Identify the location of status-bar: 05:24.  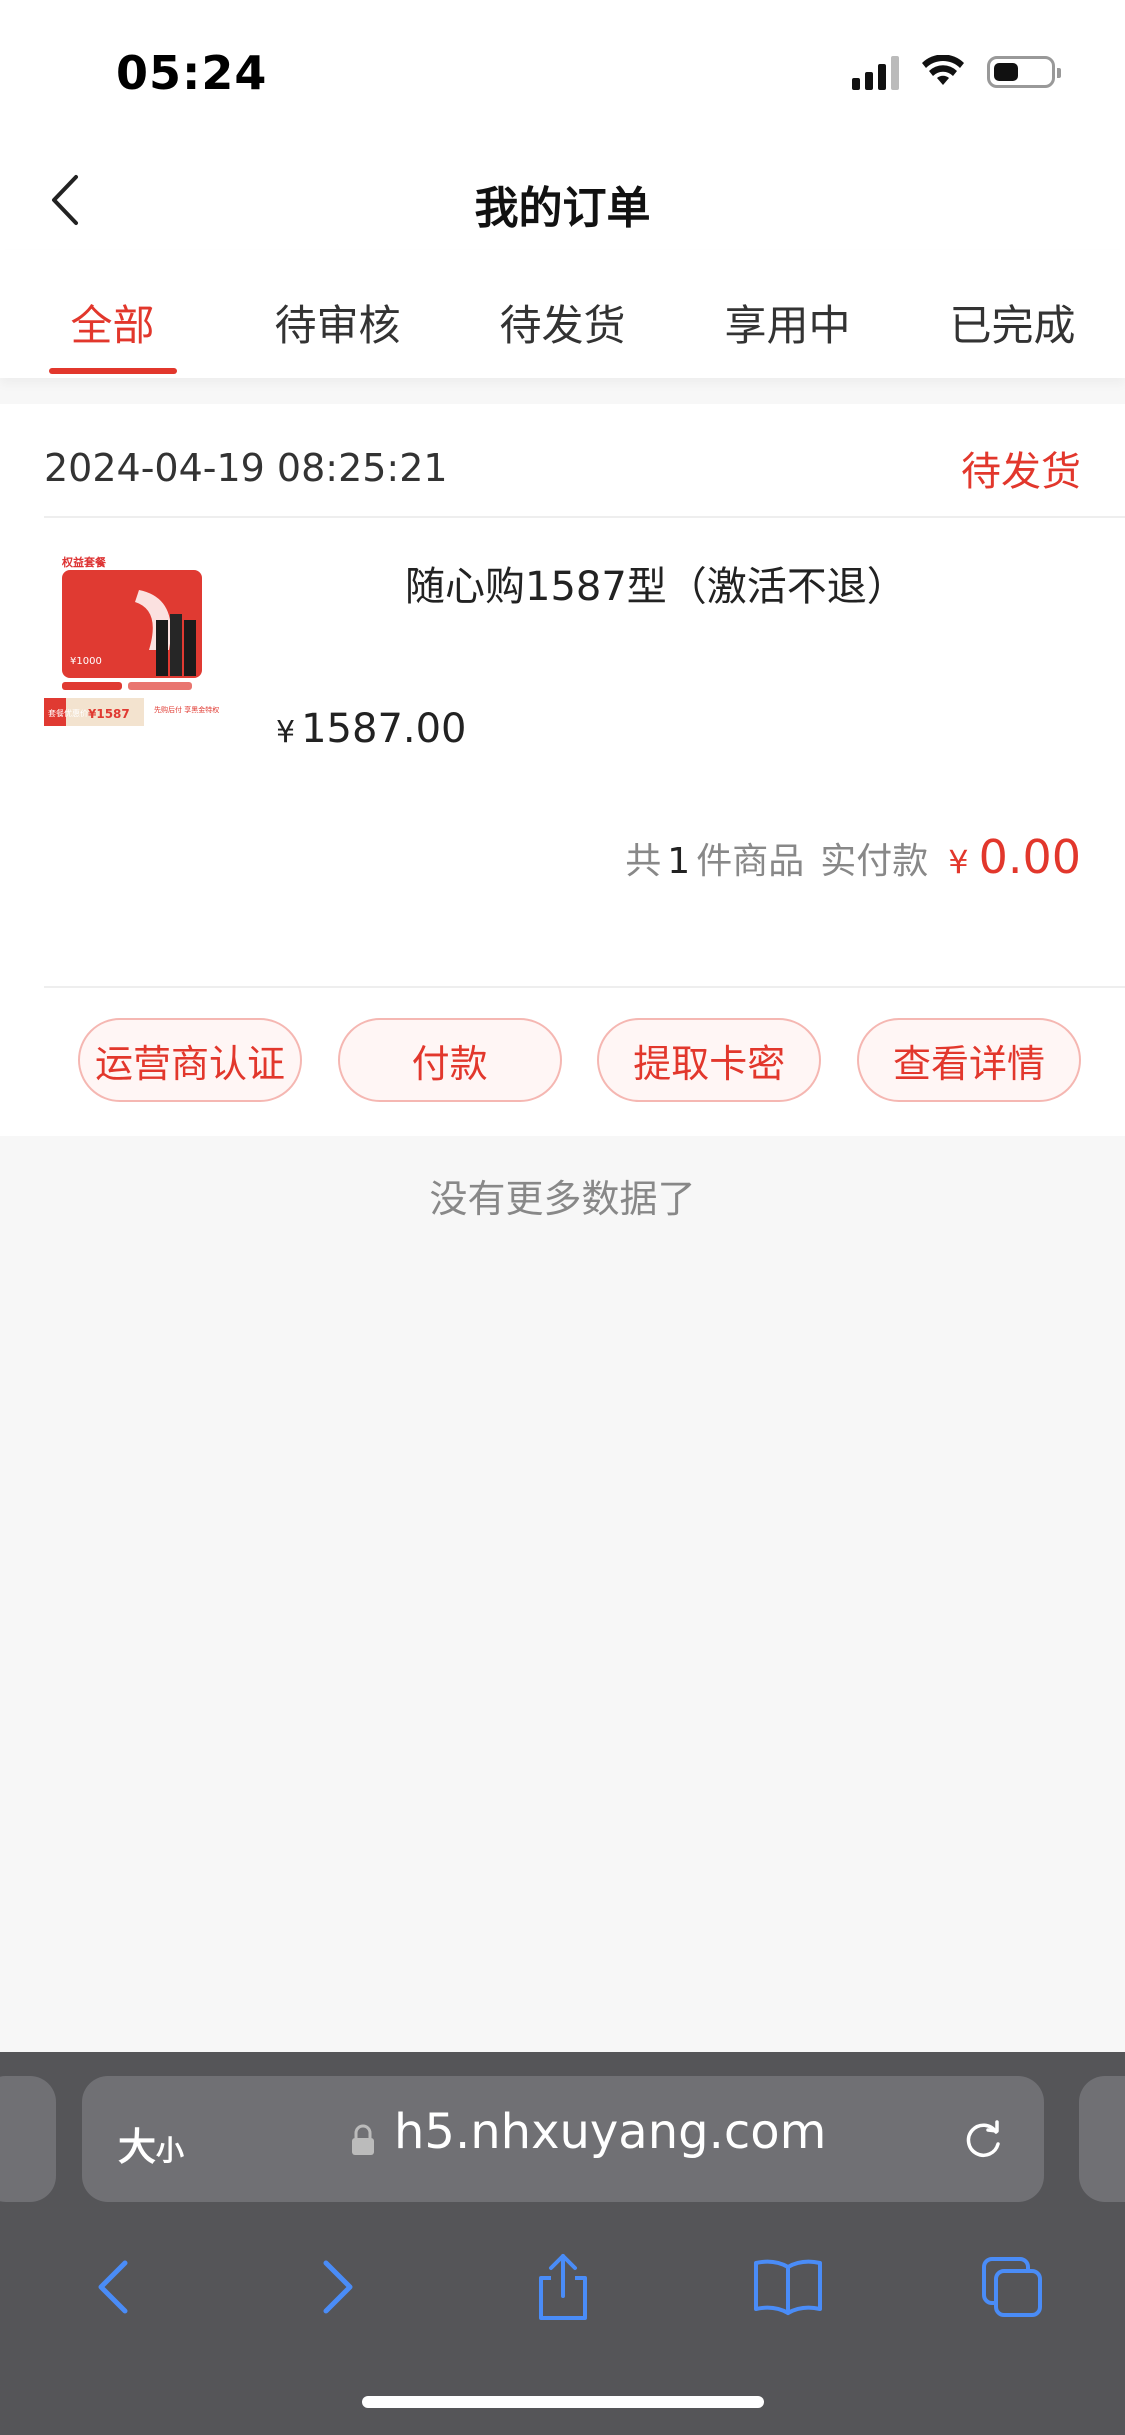
(562, 75).